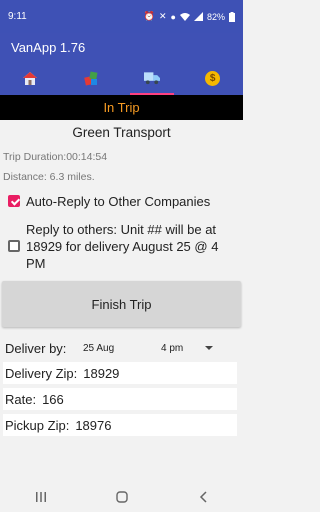  I want to click on battery-icon, so click(232, 16).